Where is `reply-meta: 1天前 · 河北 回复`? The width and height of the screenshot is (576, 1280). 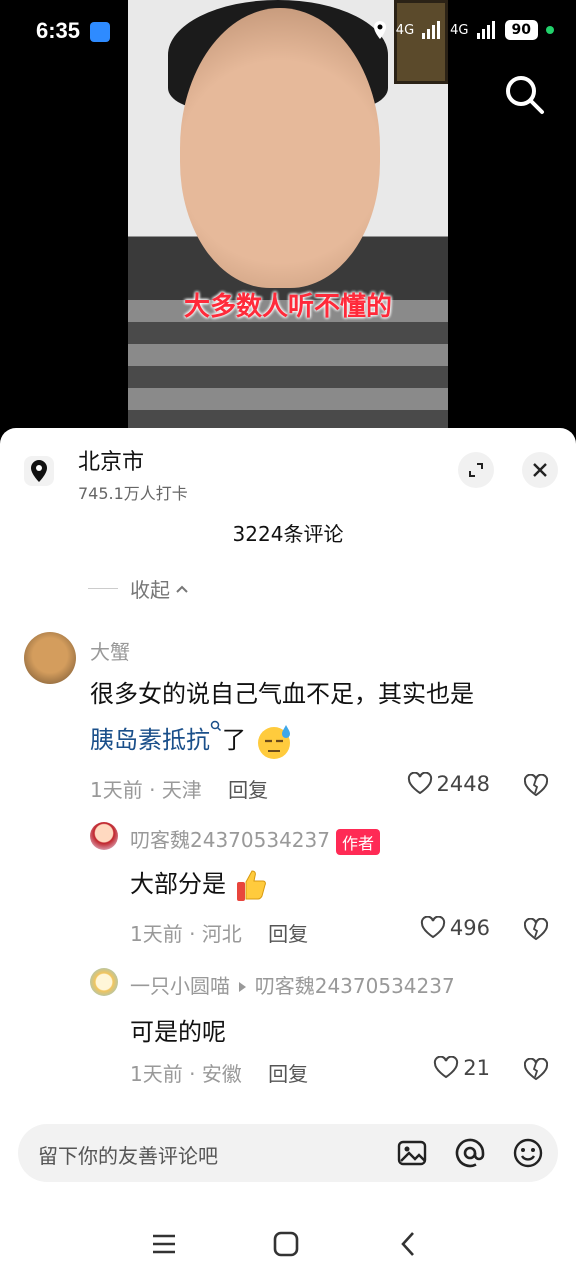 reply-meta: 1天前 · 河北 回复 is located at coordinates (219, 934).